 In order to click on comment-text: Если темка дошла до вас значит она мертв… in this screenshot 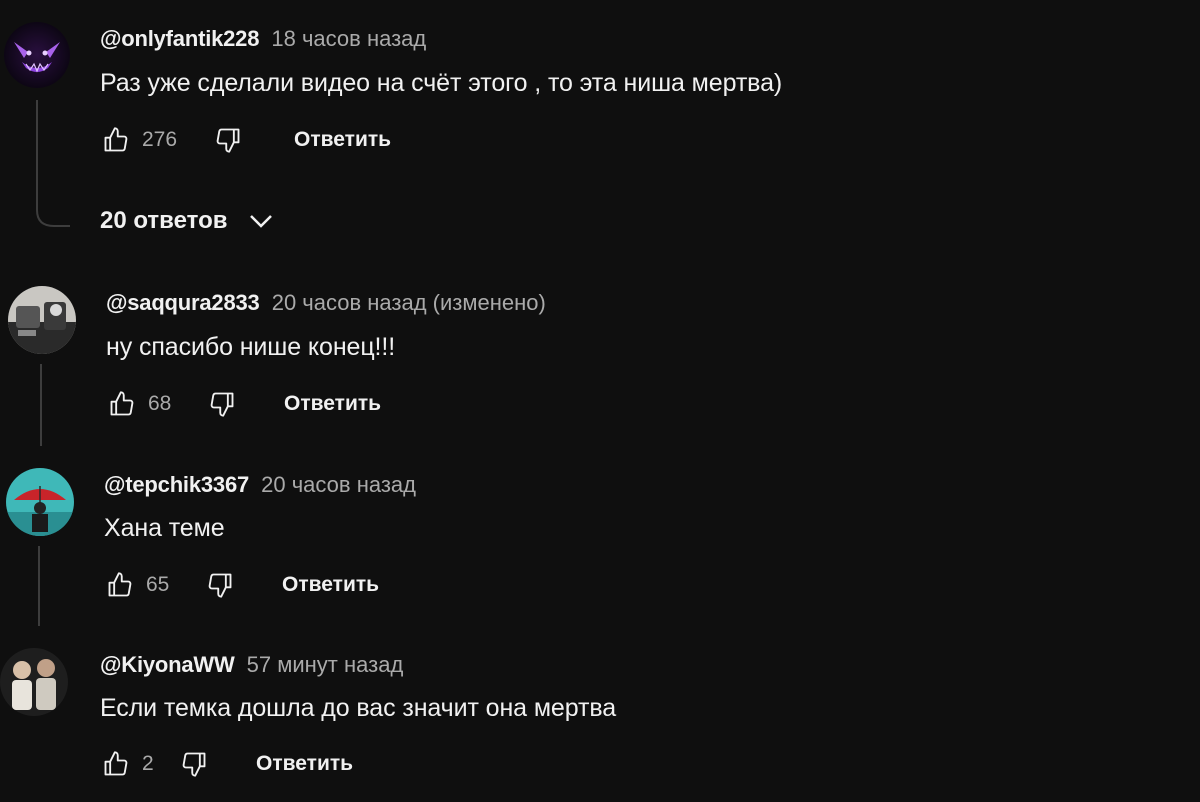, I will do `click(358, 708)`.